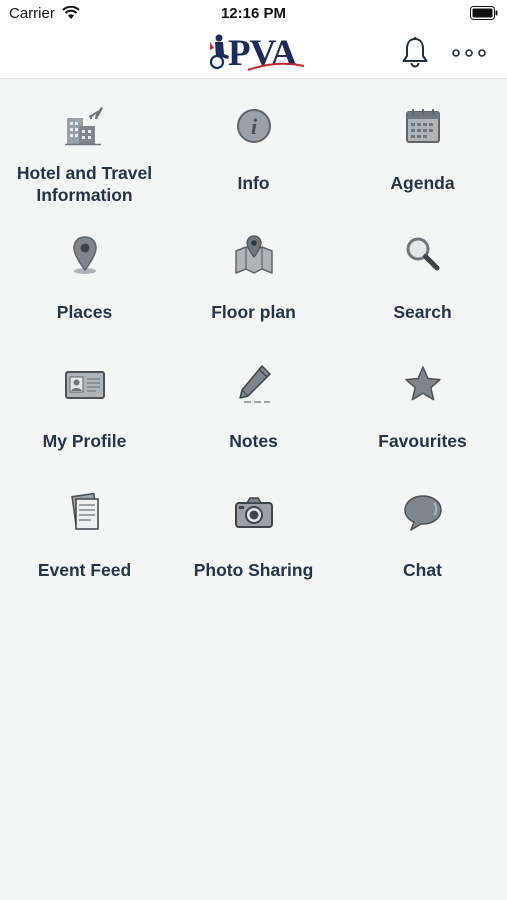 Image resolution: width=507 pixels, height=900 pixels. I want to click on tile-hotel-travel: Hotel and Travel Information, so click(84, 154).